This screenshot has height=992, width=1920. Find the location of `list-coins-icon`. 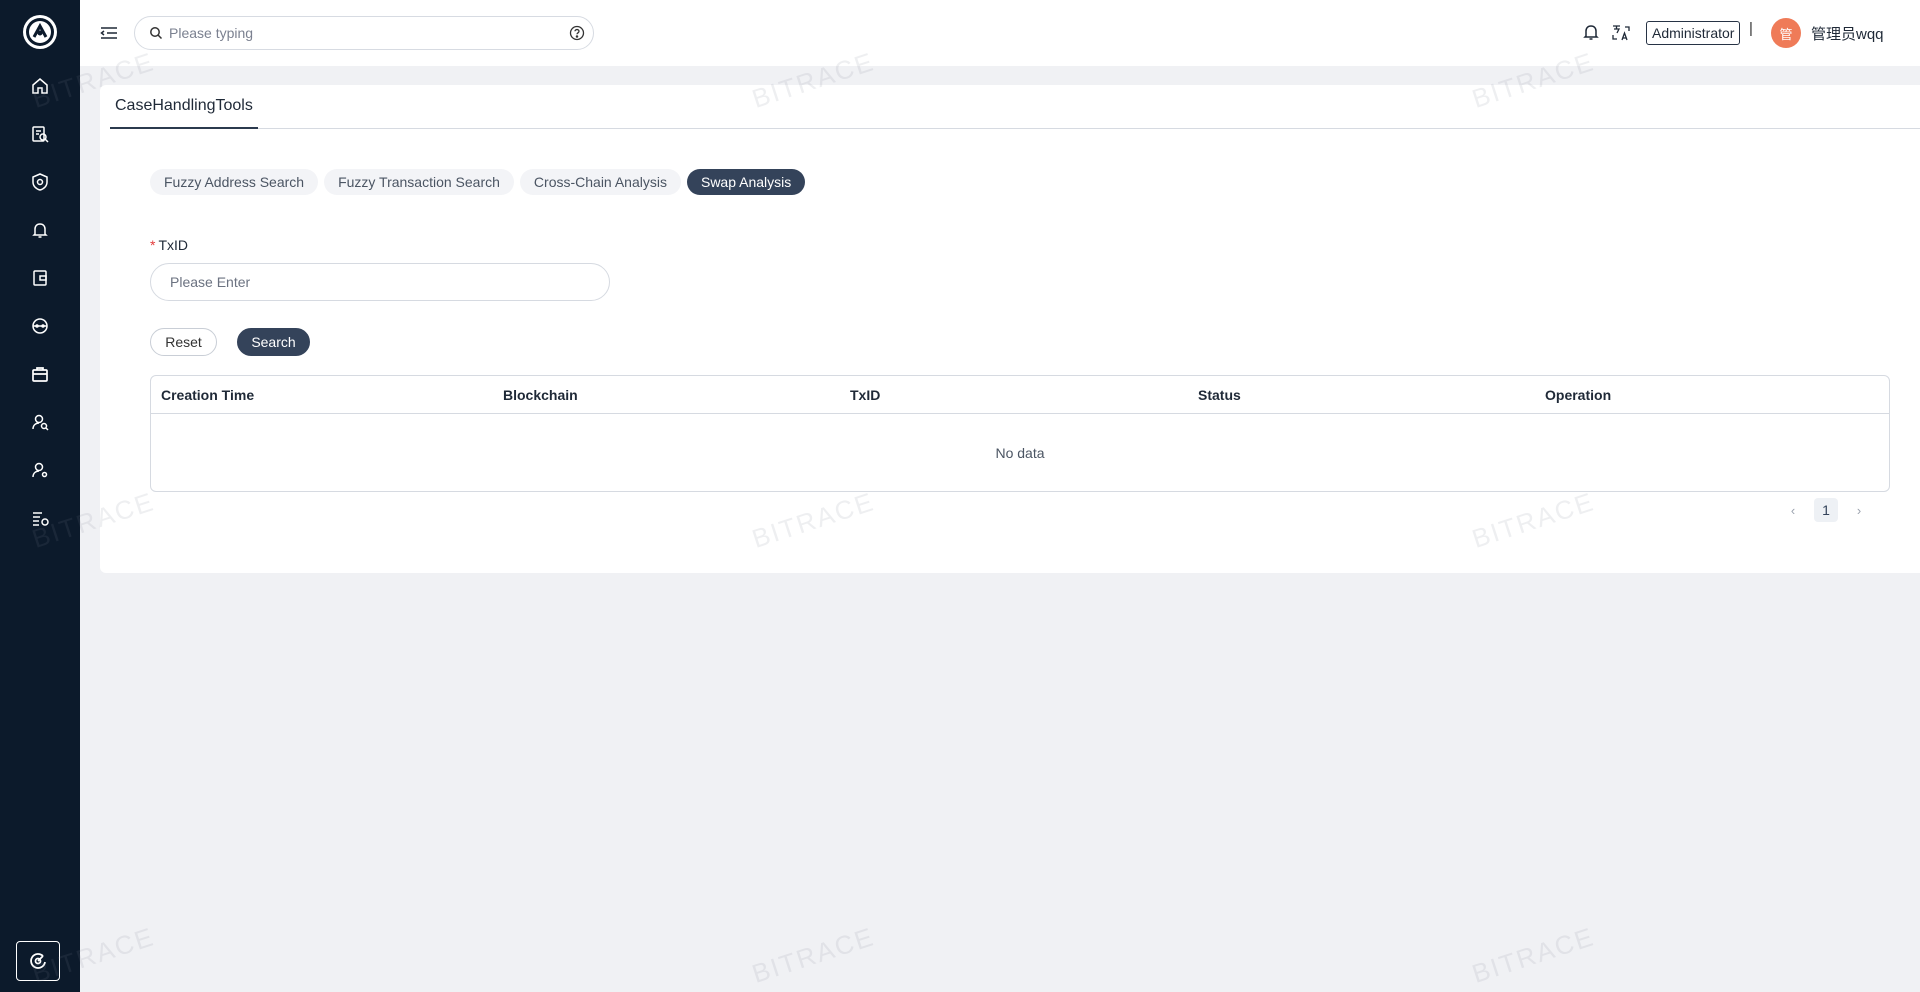

list-coins-icon is located at coordinates (41, 519).